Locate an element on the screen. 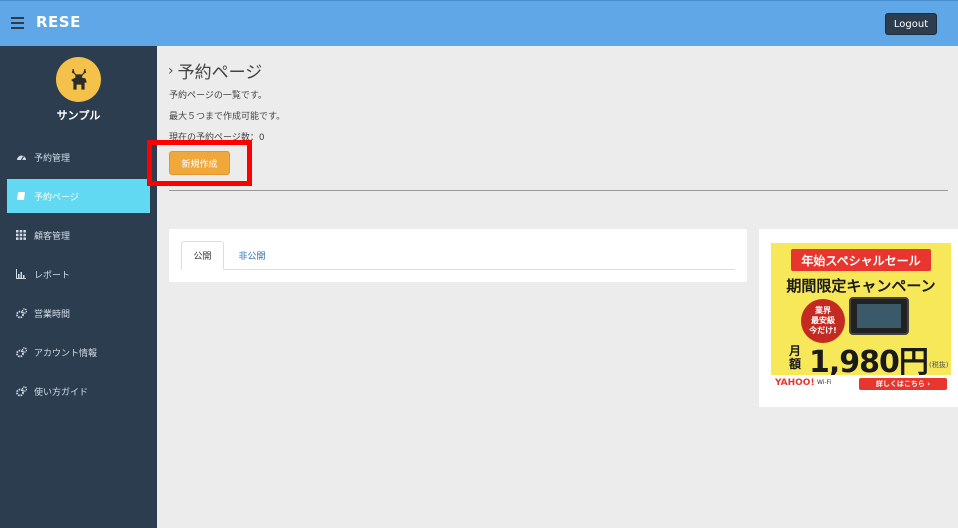  brand-logo: RESE is located at coordinates (58, 22).